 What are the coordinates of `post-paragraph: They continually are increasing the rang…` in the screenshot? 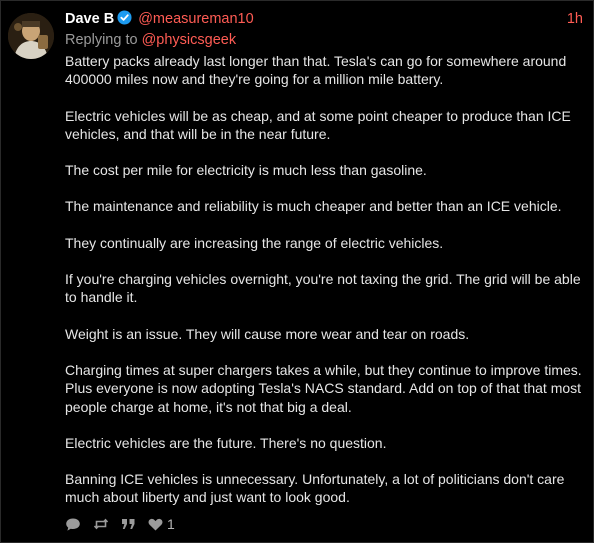 It's located at (254, 242).